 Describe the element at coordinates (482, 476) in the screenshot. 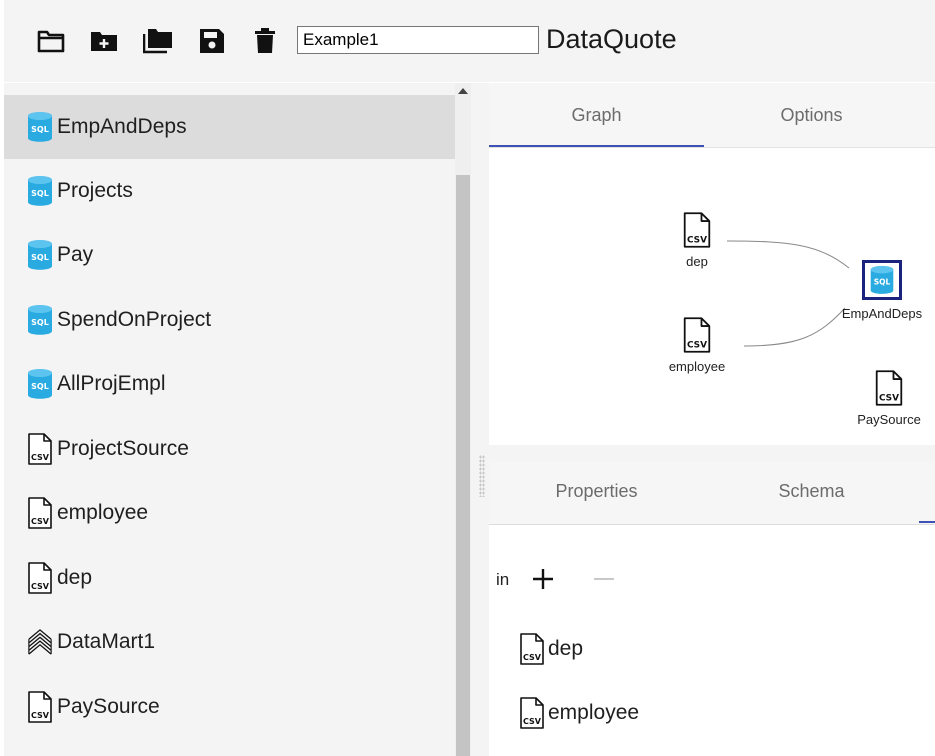

I see `splitter-handle` at that location.